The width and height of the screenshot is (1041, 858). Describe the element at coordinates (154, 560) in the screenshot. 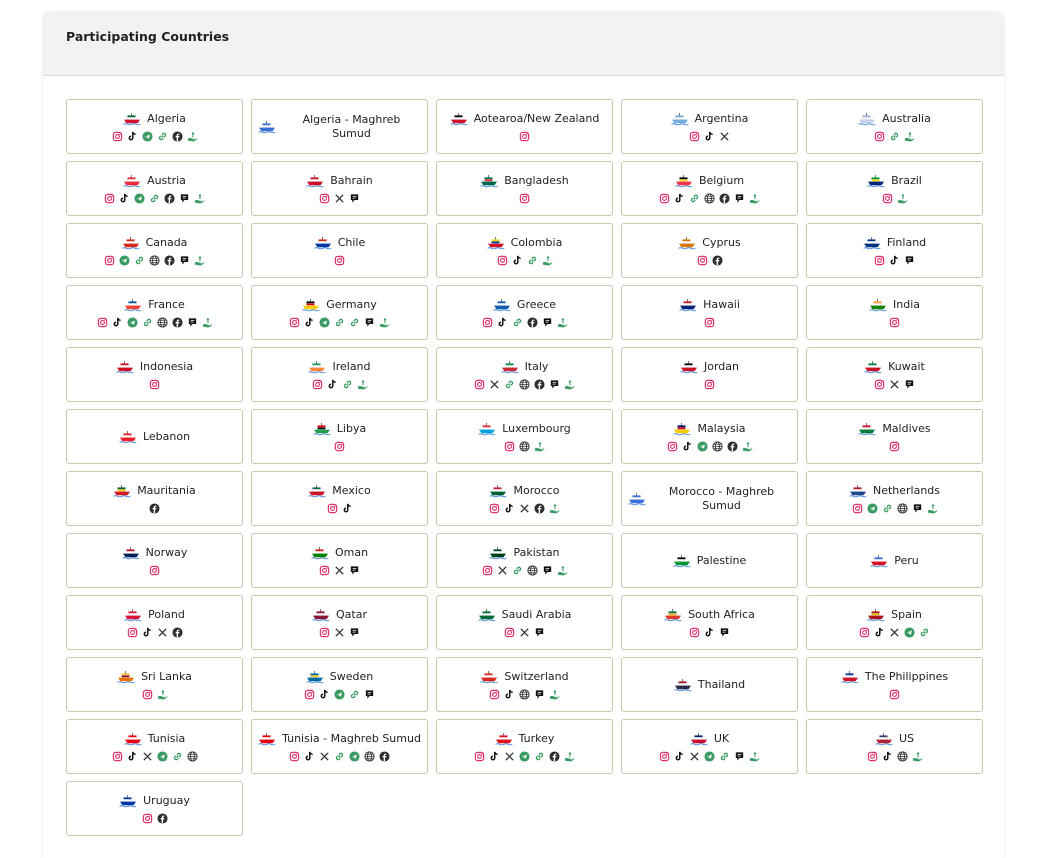

I see `country-card: Norway` at that location.